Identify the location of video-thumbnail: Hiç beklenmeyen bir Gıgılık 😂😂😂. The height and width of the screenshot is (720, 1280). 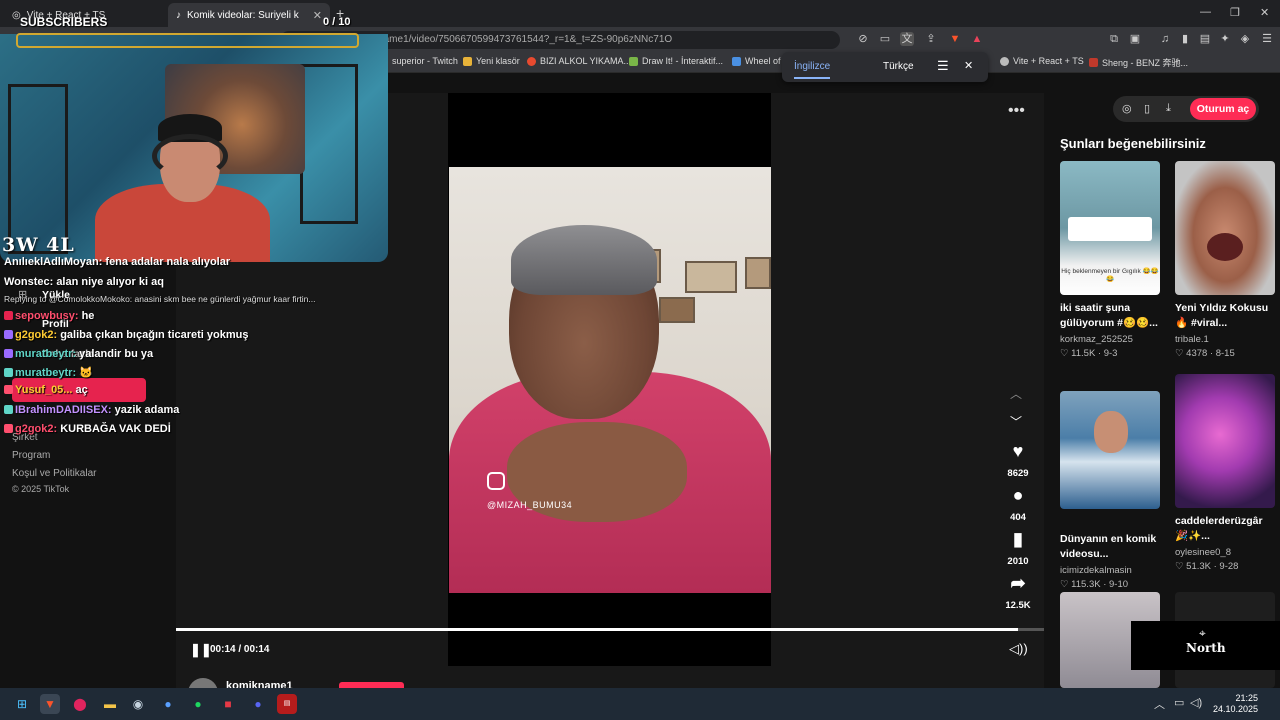
(1110, 228).